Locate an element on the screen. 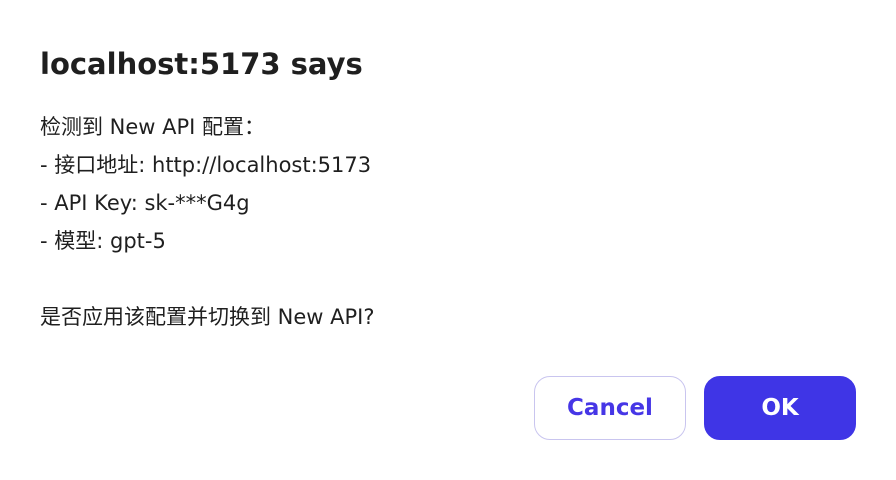 Image resolution: width=896 pixels, height=480 pixels. cancel-button: Cancel is located at coordinates (610, 408).